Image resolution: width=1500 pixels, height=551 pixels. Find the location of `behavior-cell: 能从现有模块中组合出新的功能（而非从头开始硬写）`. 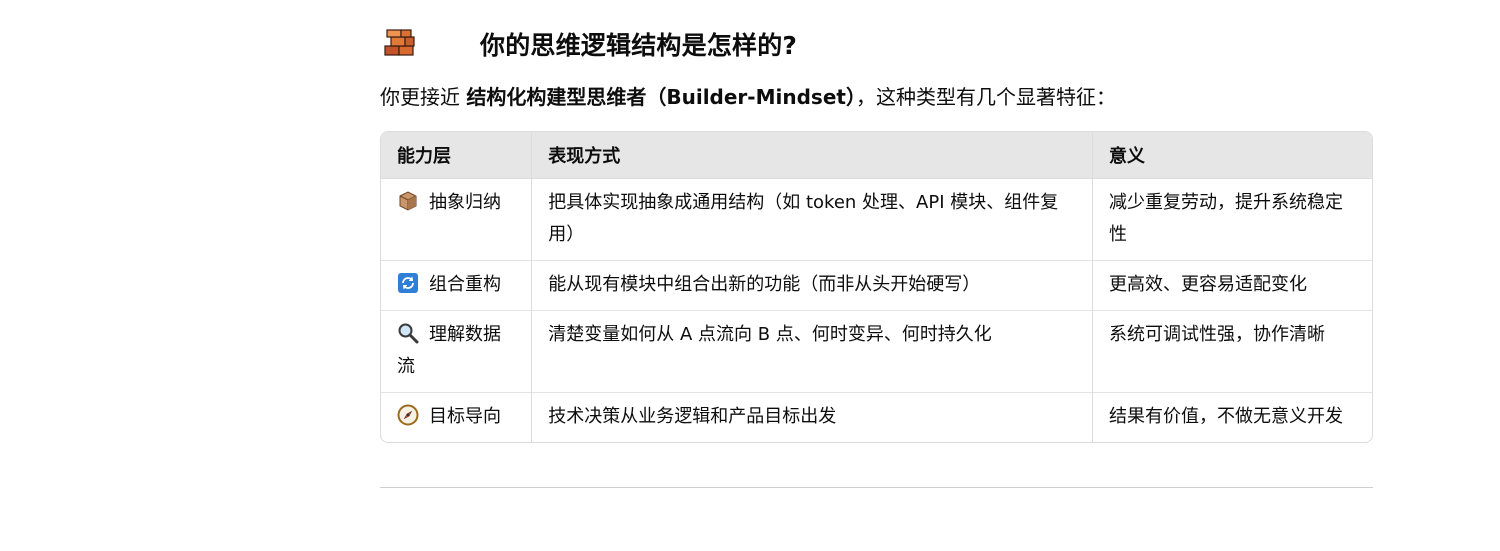

behavior-cell: 能从现有模块中组合出新的功能（而非从头开始硬写） is located at coordinates (812, 285).